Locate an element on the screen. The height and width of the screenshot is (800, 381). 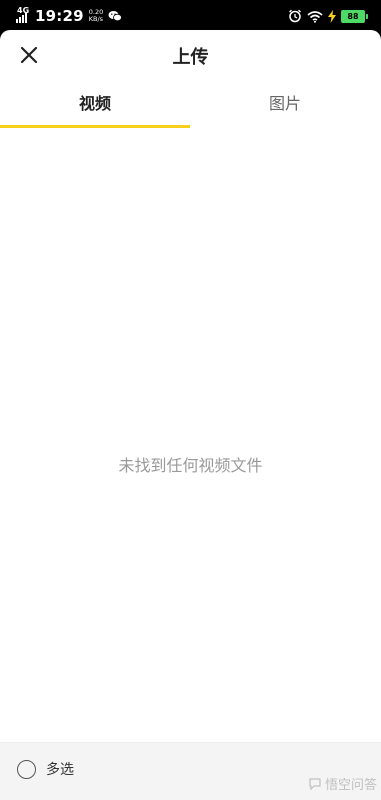
status-bar: 4G 19:29 0.20 KB/s 88 is located at coordinates (190, 16).